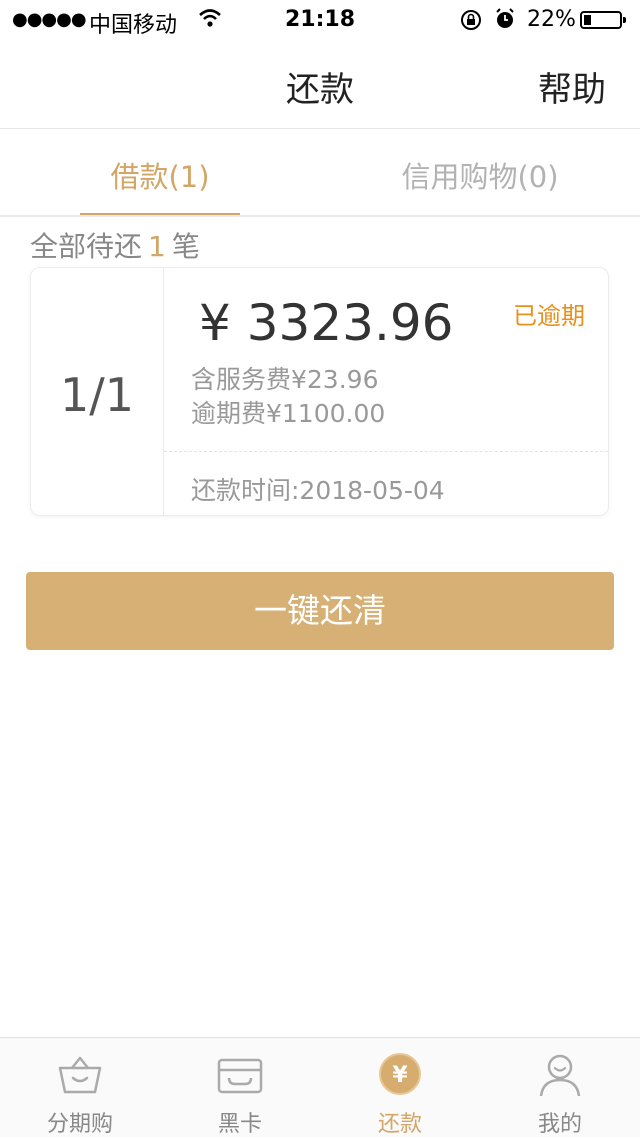 The image size is (640, 1138). Describe the element at coordinates (505, 22) in the screenshot. I see `alarm-icon` at that location.